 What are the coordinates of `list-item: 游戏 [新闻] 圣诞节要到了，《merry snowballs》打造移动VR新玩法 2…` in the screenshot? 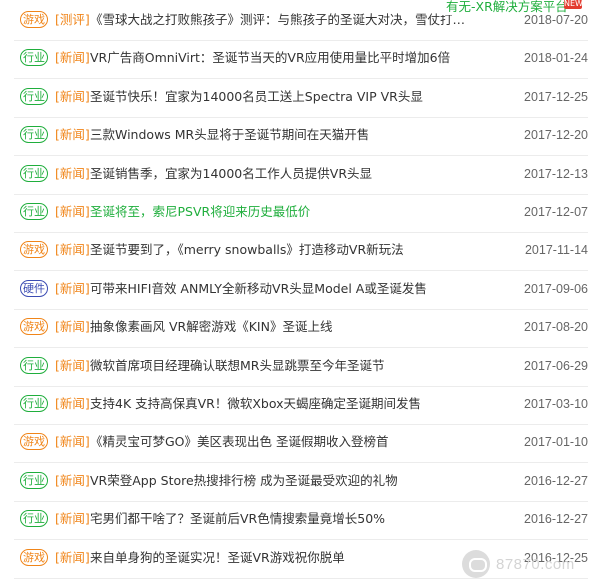 It's located at (301, 252).